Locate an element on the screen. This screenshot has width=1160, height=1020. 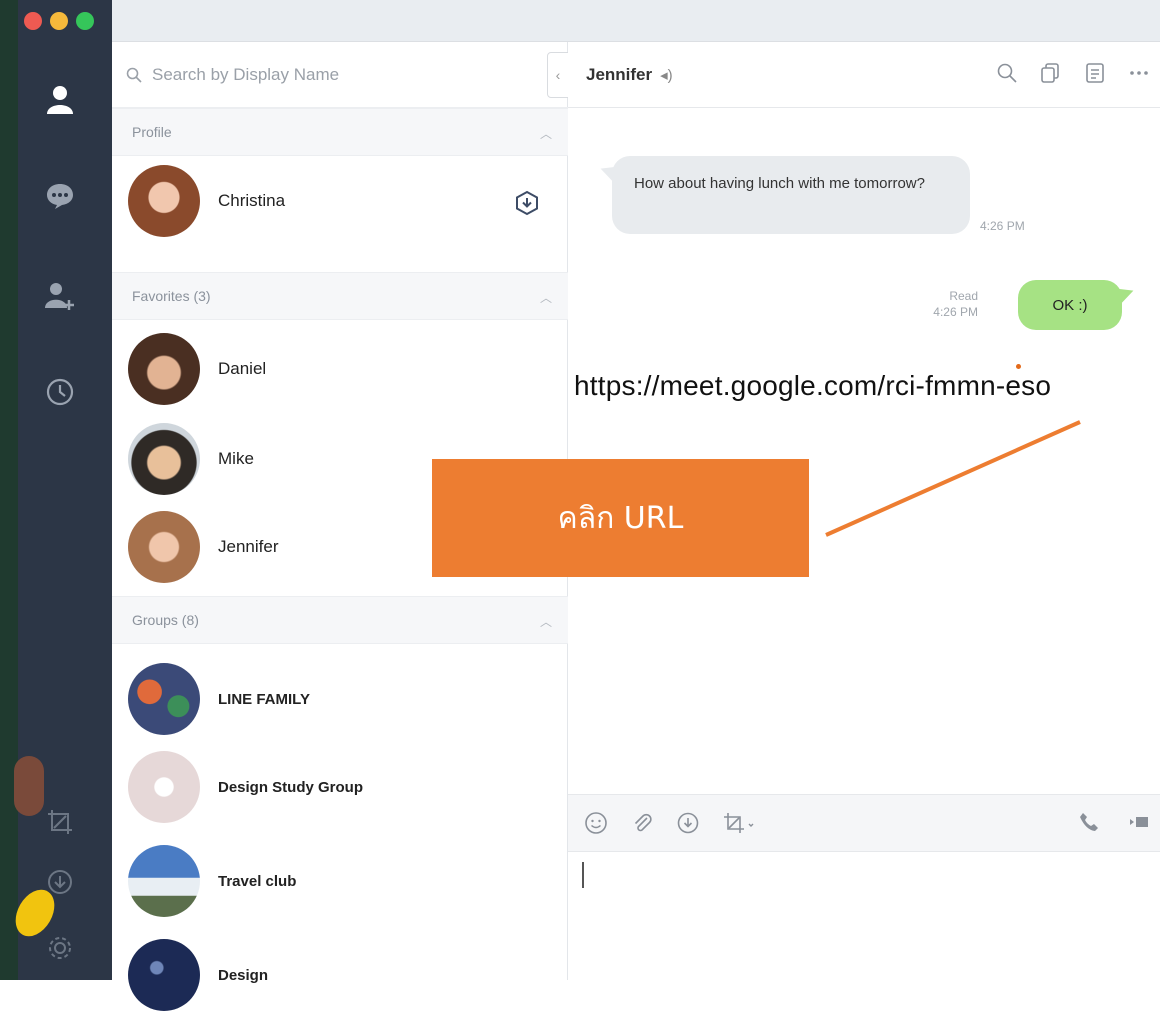
annotation-label: คลิก URL is located at coordinates (620, 518).